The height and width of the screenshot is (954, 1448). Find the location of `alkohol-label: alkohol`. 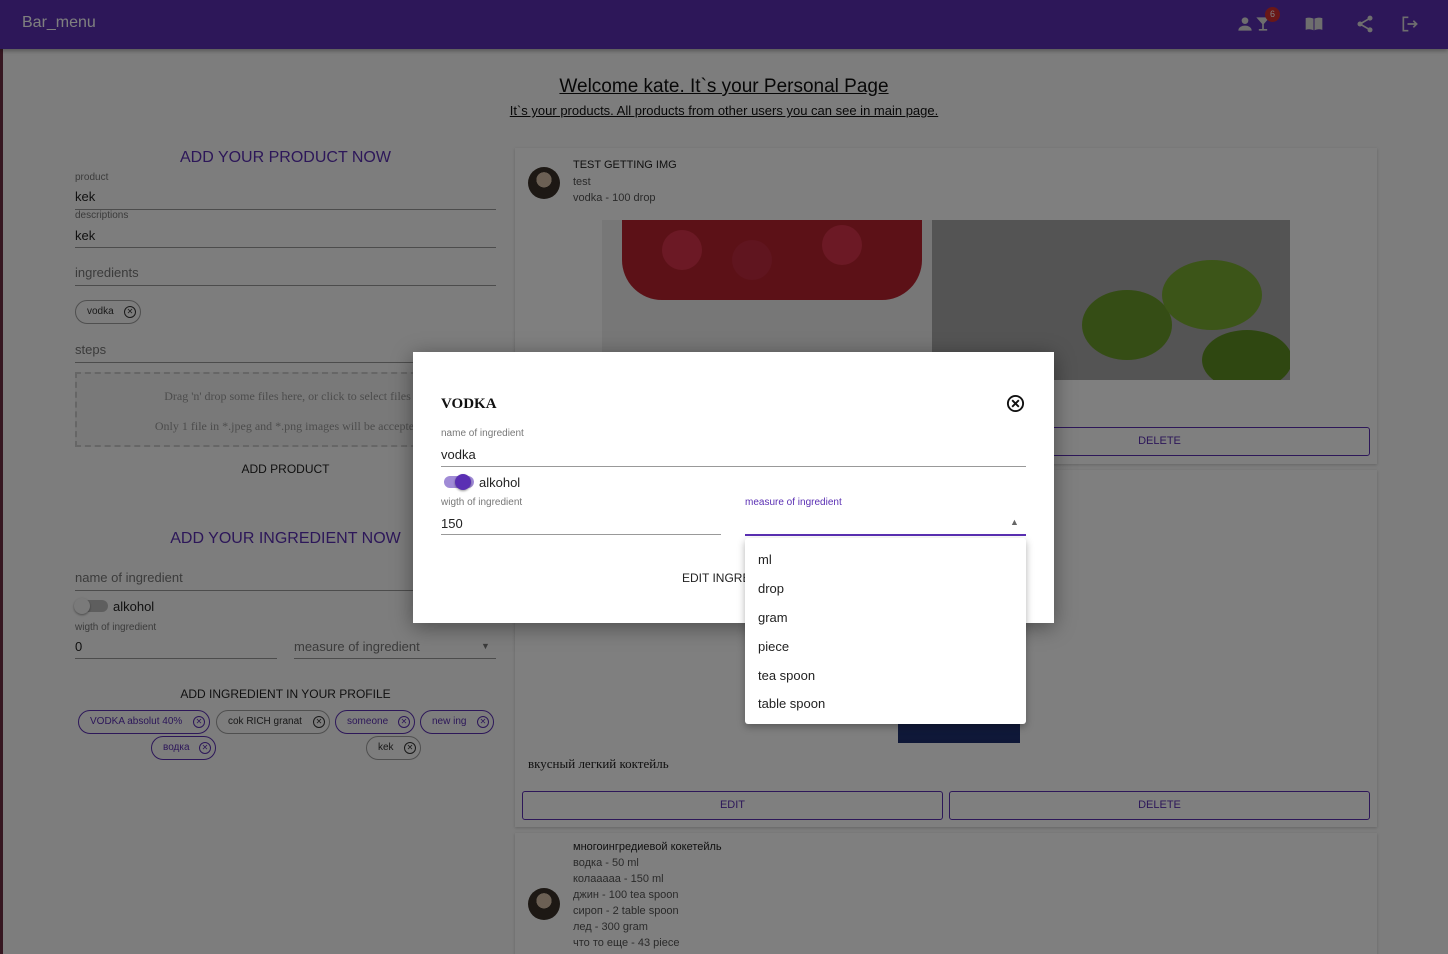

alkohol-label: alkohol is located at coordinates (500, 482).